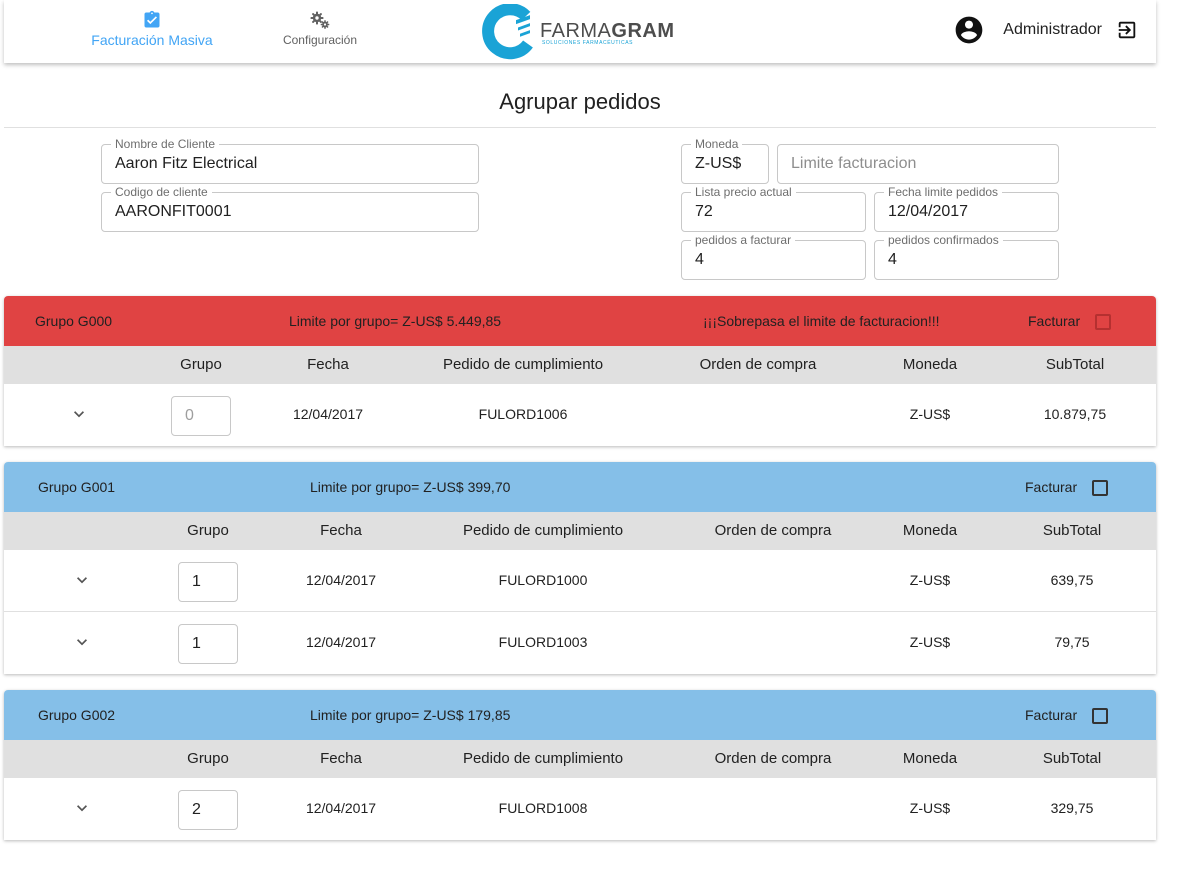  What do you see at coordinates (1072, 808) in the screenshot?
I see `row-subtotal: 329,75` at bounding box center [1072, 808].